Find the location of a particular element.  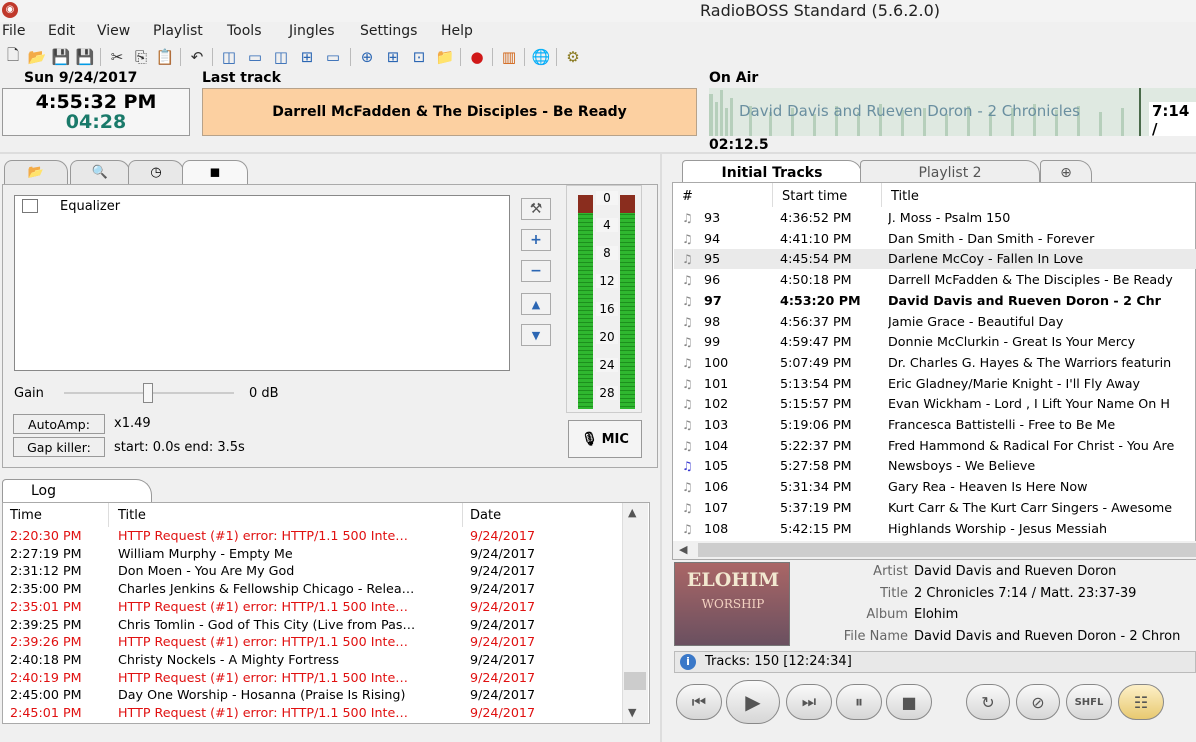

effect-settings-tools-icon: ⚒ is located at coordinates (536, 209).